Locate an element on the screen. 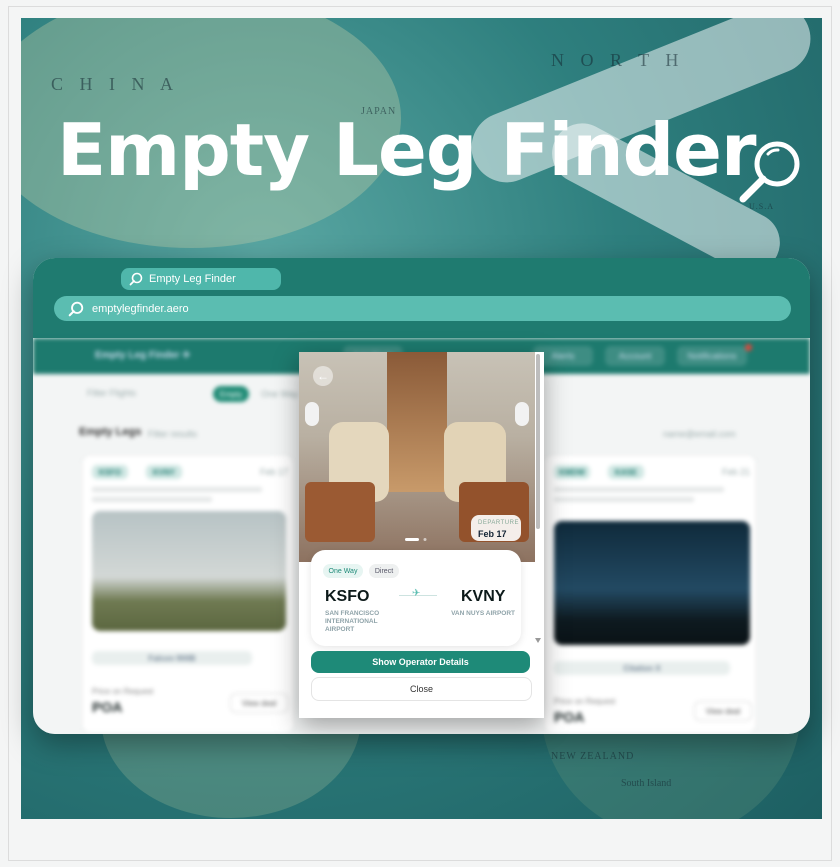 The width and height of the screenshot is (840, 867). card-date: Feb 21 is located at coordinates (736, 472).